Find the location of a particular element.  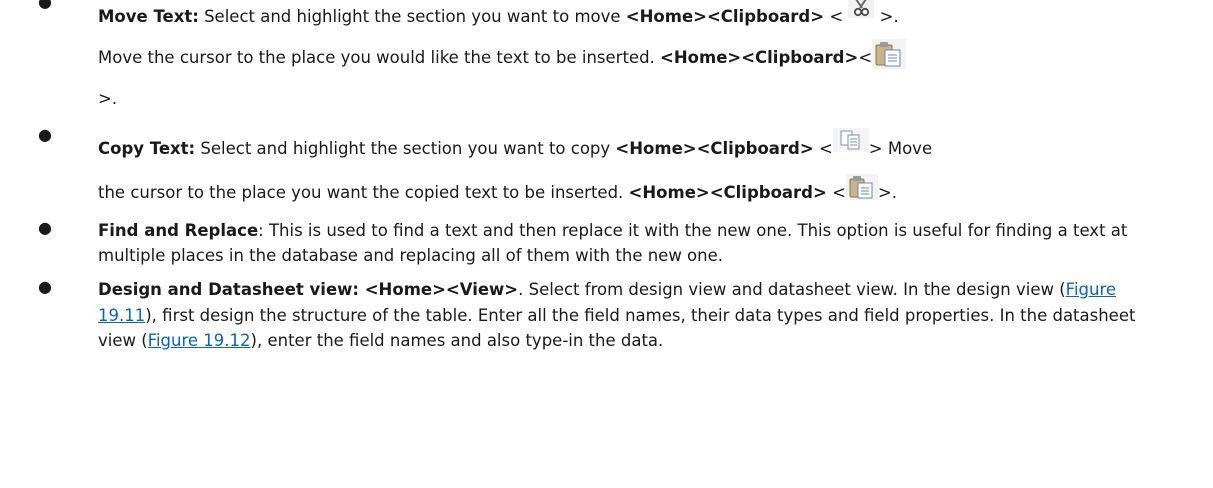

move-text-line3: >. is located at coordinates (108, 98).